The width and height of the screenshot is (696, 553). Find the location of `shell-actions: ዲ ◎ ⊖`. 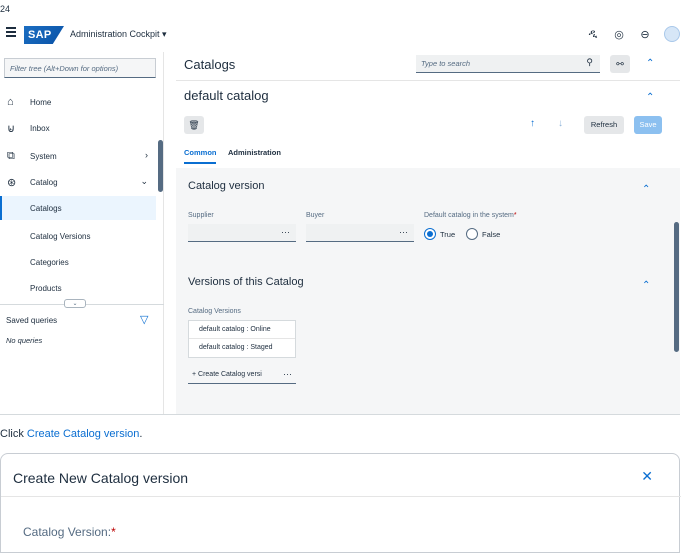

shell-actions: ዲ ◎ ⊖ is located at coordinates (633, 34).